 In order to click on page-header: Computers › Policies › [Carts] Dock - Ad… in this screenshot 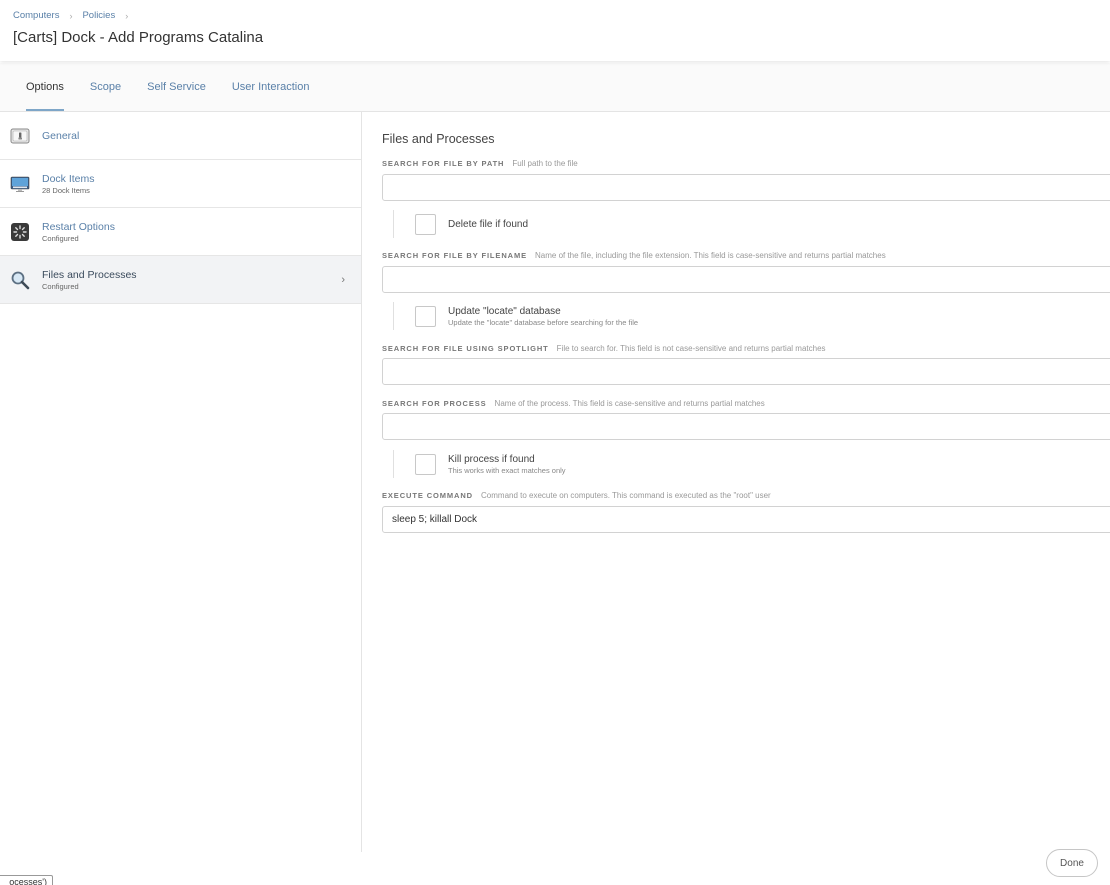, I will do `click(555, 30)`.